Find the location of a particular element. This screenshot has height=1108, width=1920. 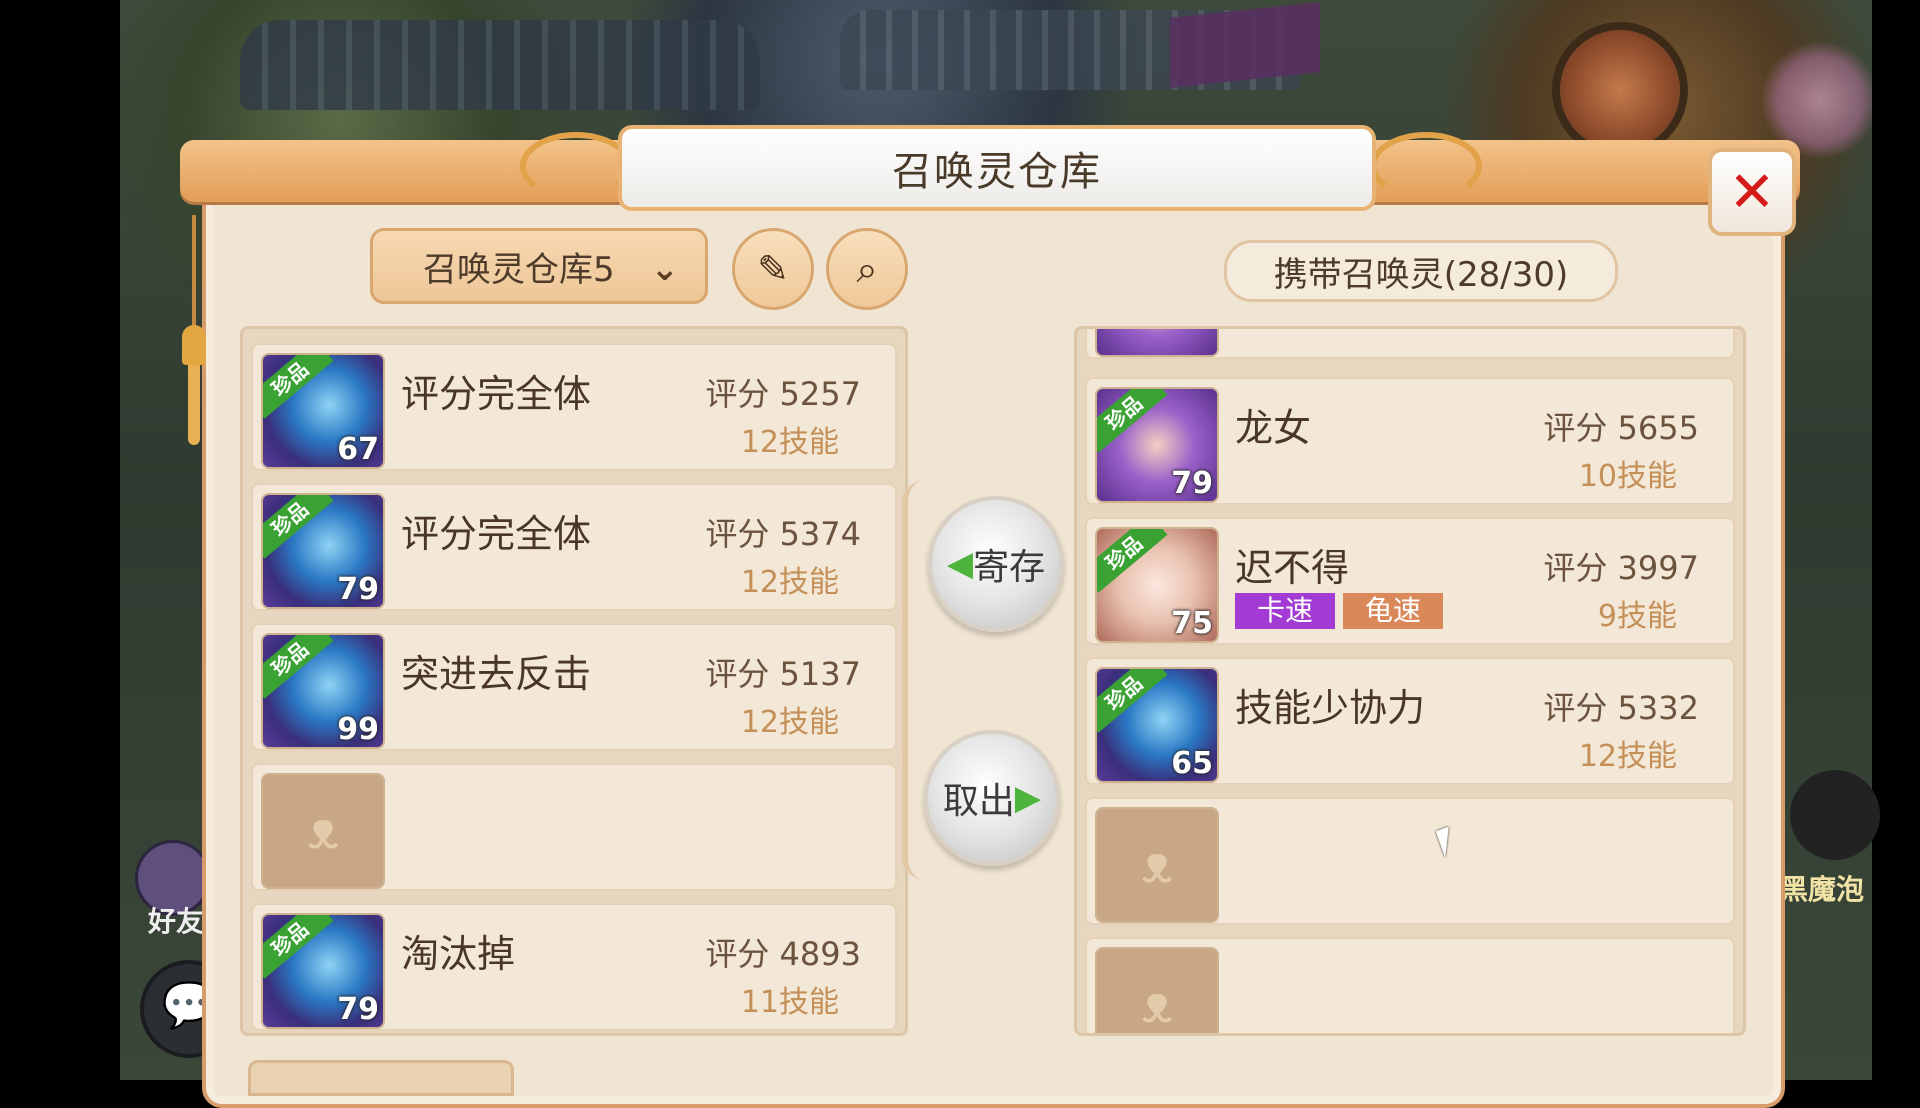

list-item: 珍品 75 迟不得 卡速 龟速 评分 3997 9技能 is located at coordinates (1410, 581).